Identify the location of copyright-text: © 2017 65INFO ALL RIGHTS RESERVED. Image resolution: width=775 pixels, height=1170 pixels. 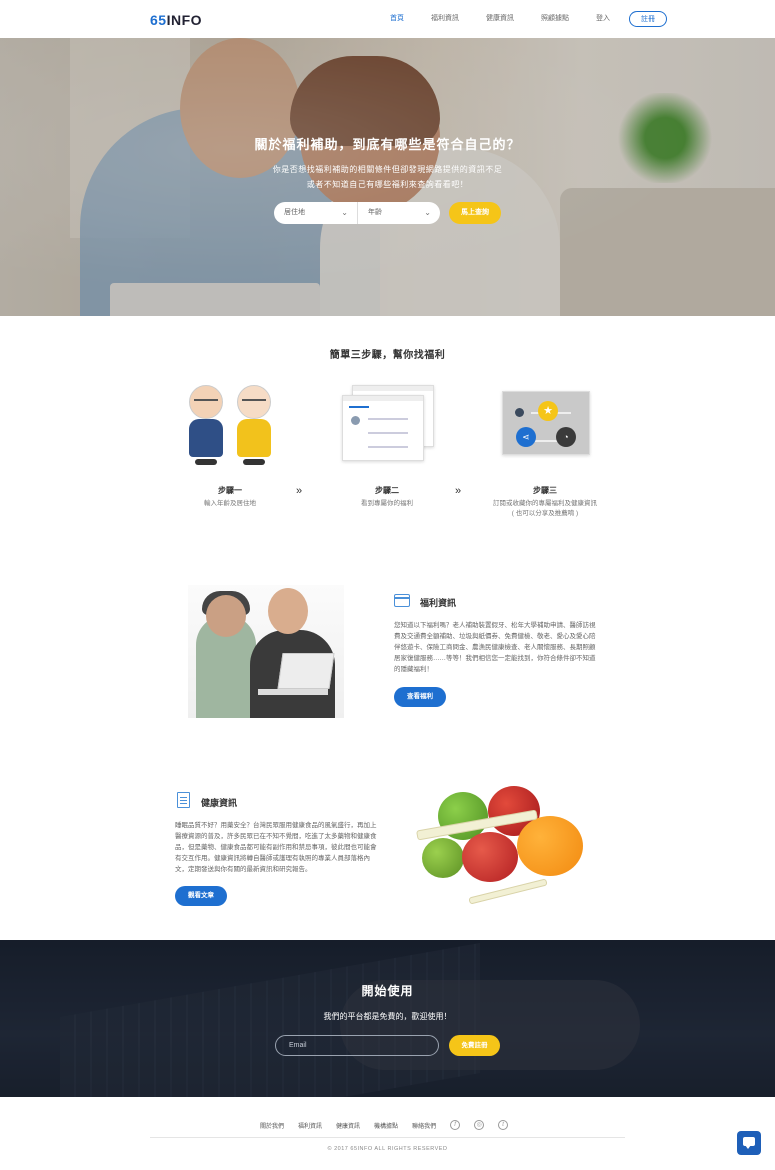
(387, 1149).